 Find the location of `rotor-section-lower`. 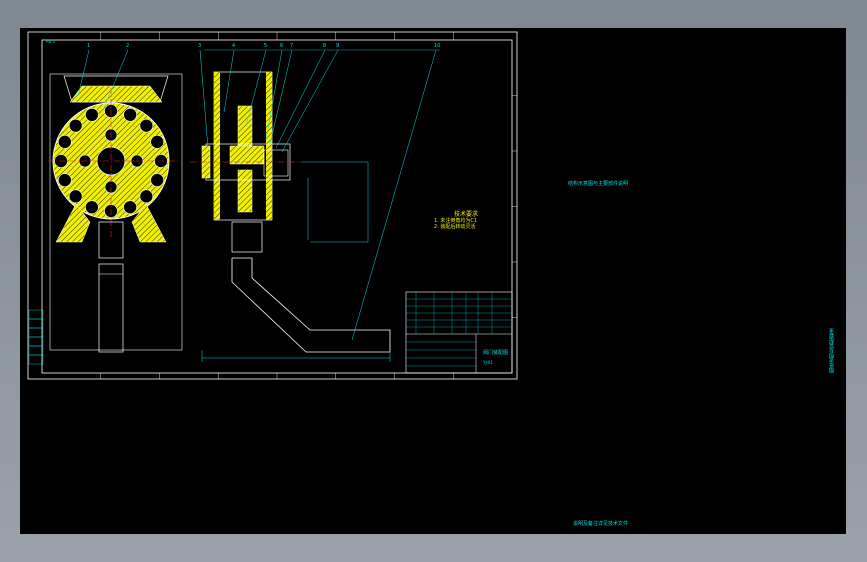

rotor-section-lower is located at coordinates (245, 191).